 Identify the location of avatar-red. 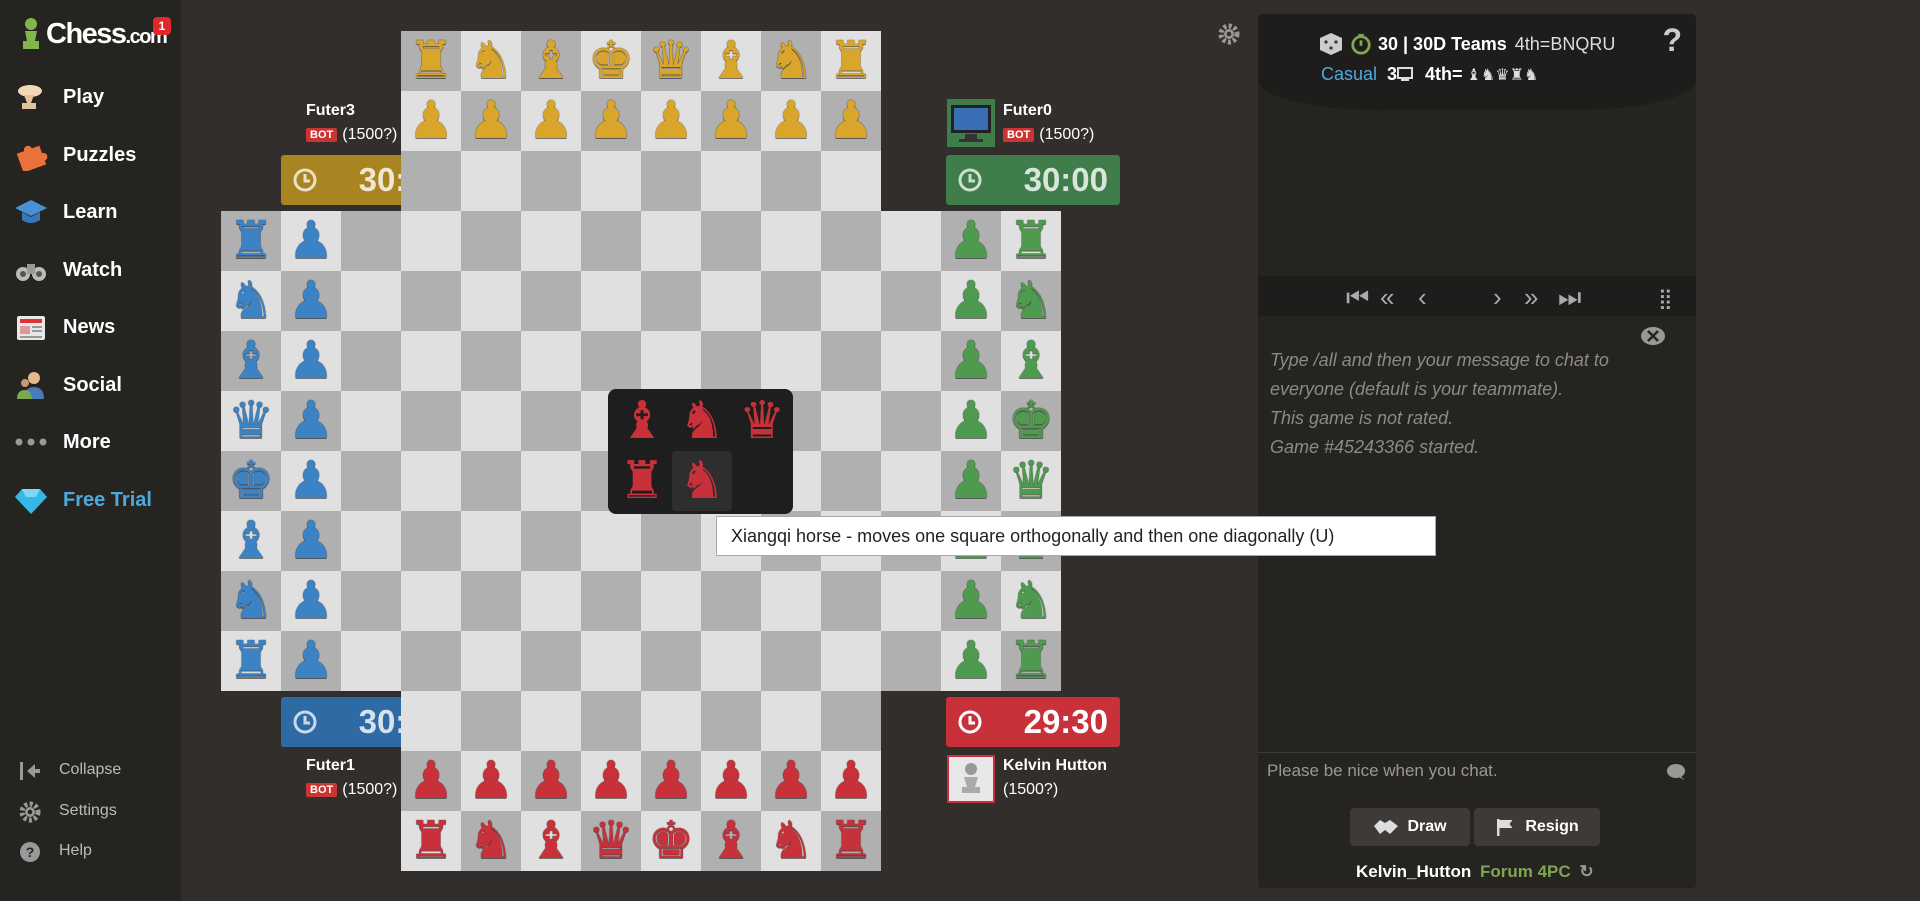
(971, 779).